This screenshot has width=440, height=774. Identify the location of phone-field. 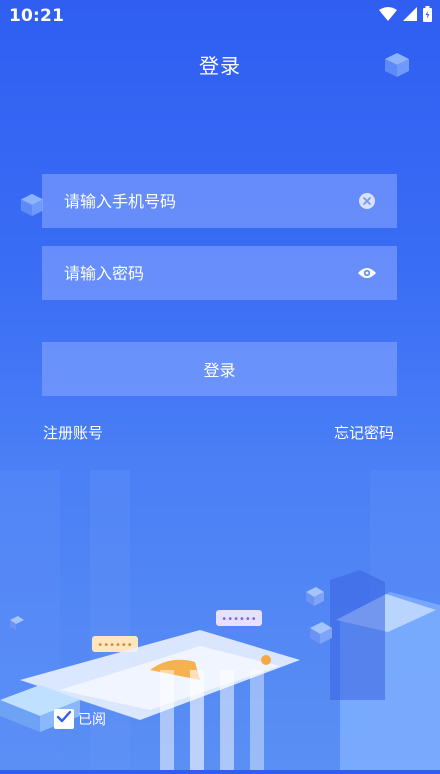
(219, 201).